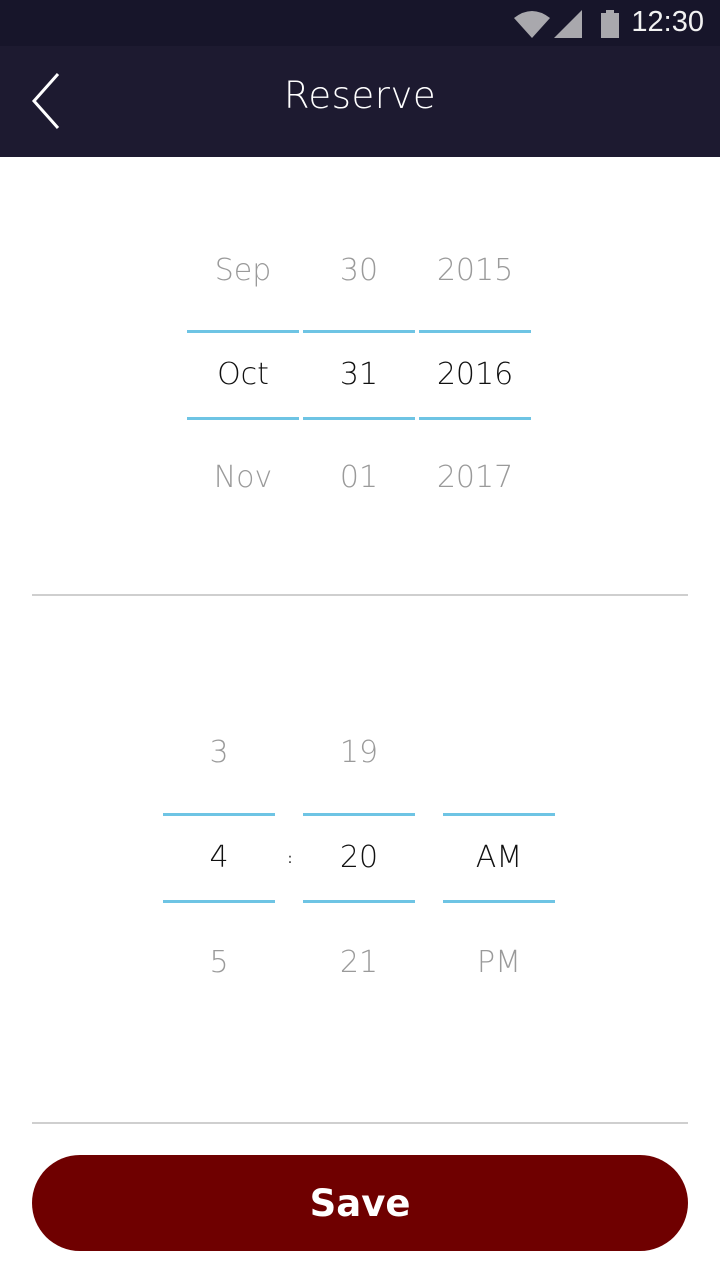  What do you see at coordinates (475, 374) in the screenshot?
I see `year-selected: 2016` at bounding box center [475, 374].